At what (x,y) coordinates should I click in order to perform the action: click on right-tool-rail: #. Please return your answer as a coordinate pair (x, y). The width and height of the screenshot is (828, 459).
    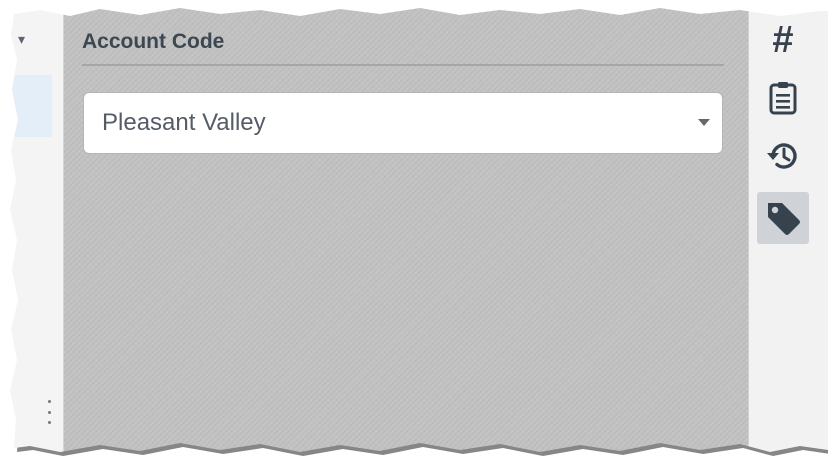
    Looking at the image, I should click on (788, 229).